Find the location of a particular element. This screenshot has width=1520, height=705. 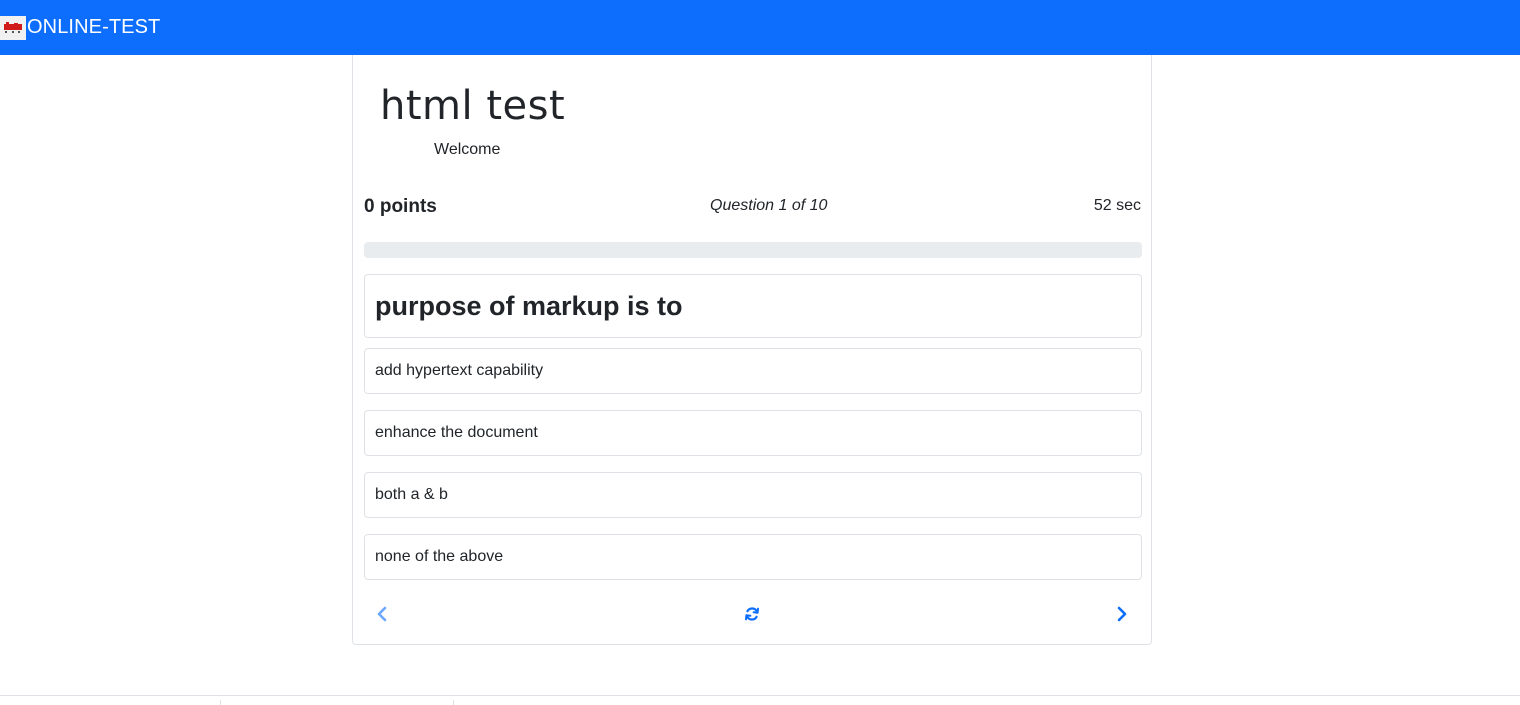

question-box: purpose of markup is to is located at coordinates (753, 306).